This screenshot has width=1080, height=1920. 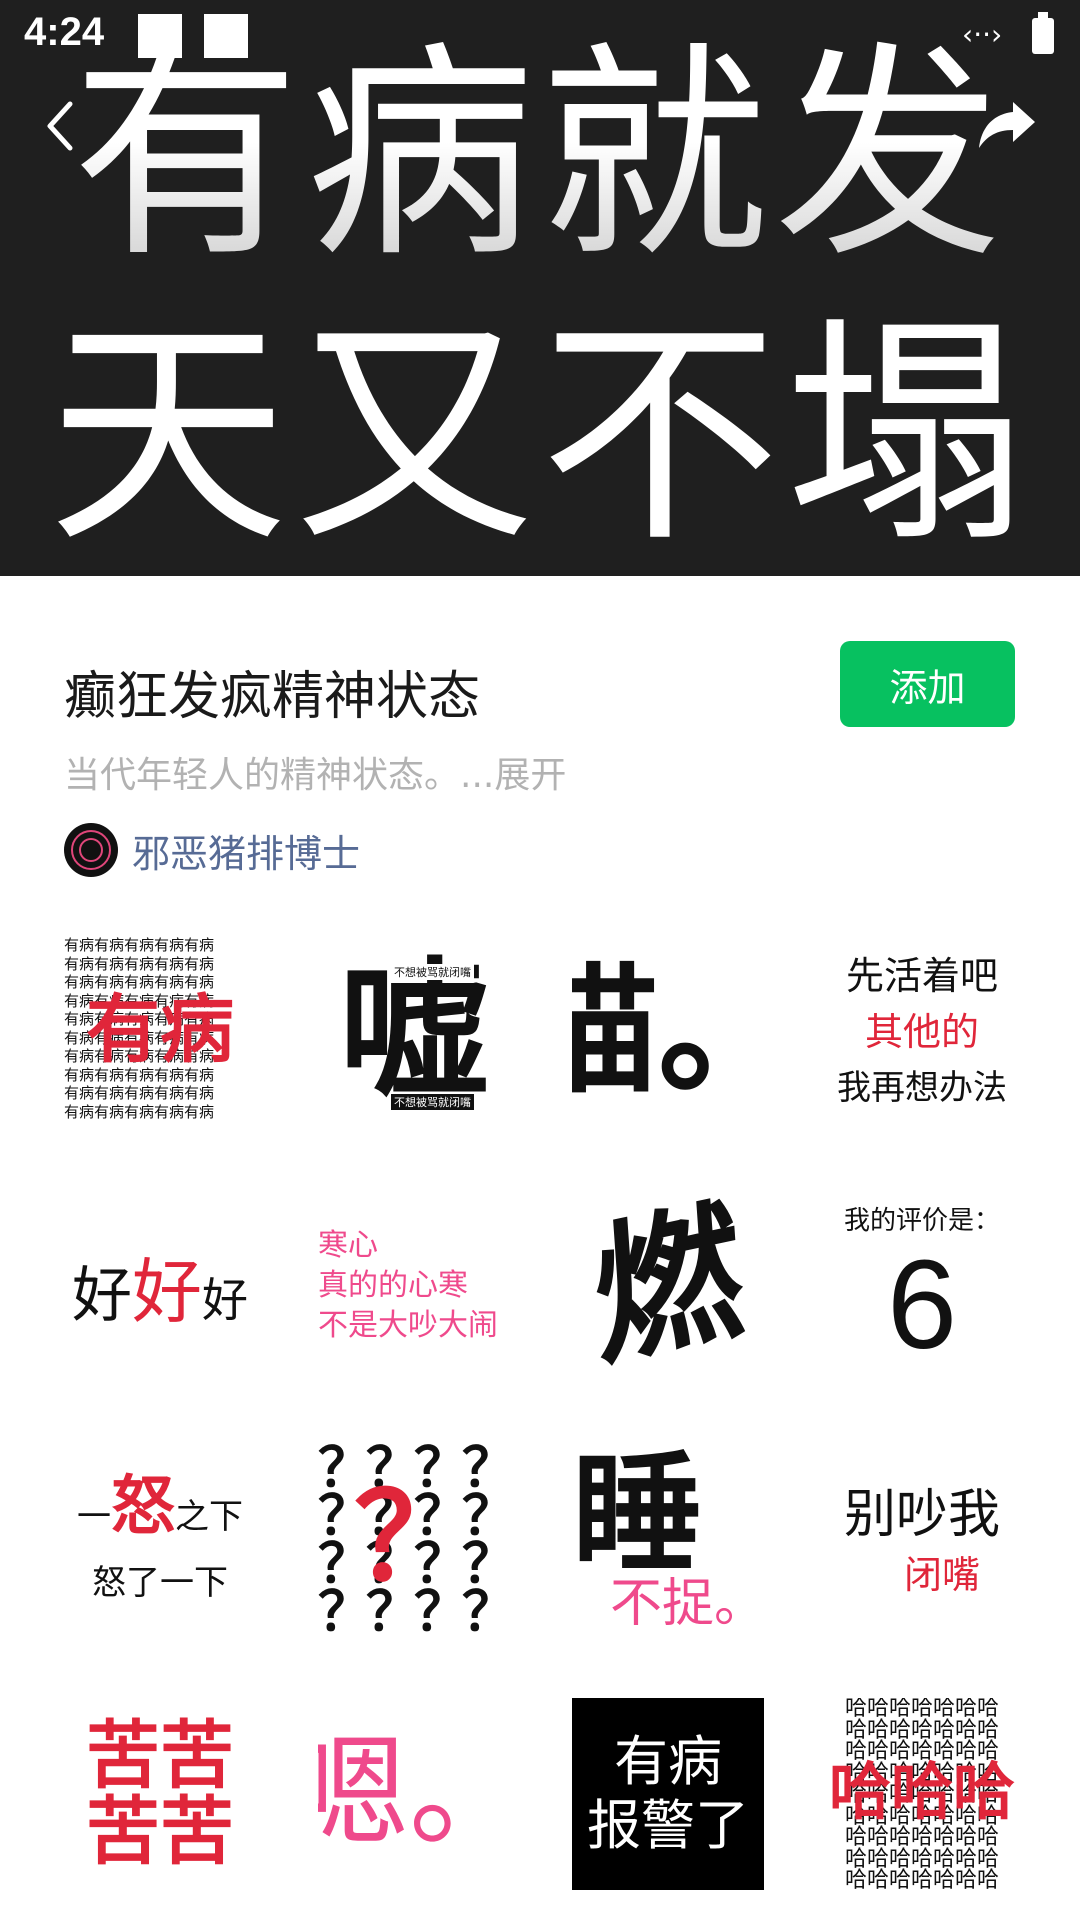 I want to click on sticker-line-1: 苦苦, so click(x=160, y=1756).